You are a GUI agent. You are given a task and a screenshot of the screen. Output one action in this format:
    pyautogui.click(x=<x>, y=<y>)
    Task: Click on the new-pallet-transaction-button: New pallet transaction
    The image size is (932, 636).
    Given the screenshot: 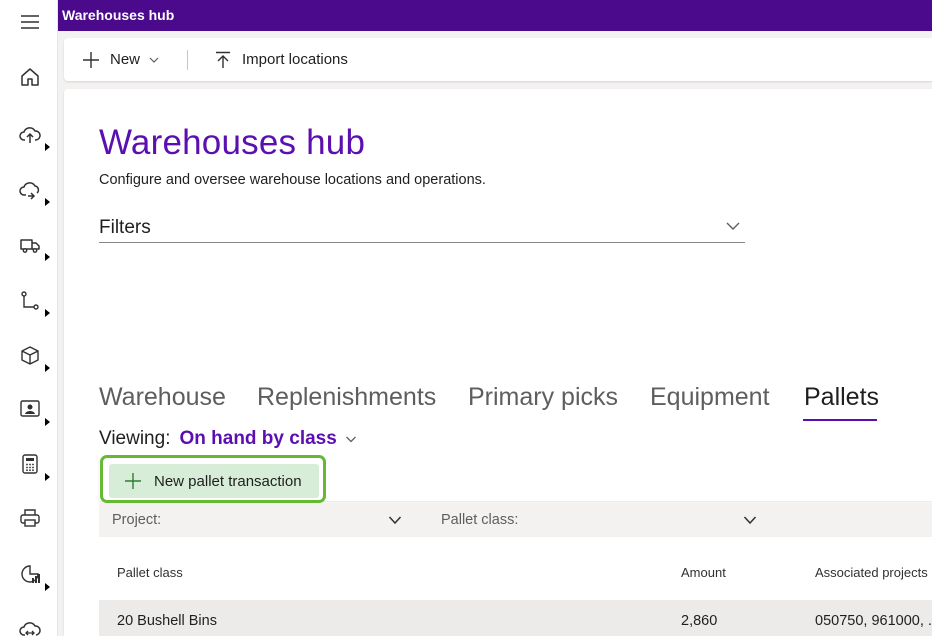 What is the action you would take?
    pyautogui.click(x=214, y=481)
    